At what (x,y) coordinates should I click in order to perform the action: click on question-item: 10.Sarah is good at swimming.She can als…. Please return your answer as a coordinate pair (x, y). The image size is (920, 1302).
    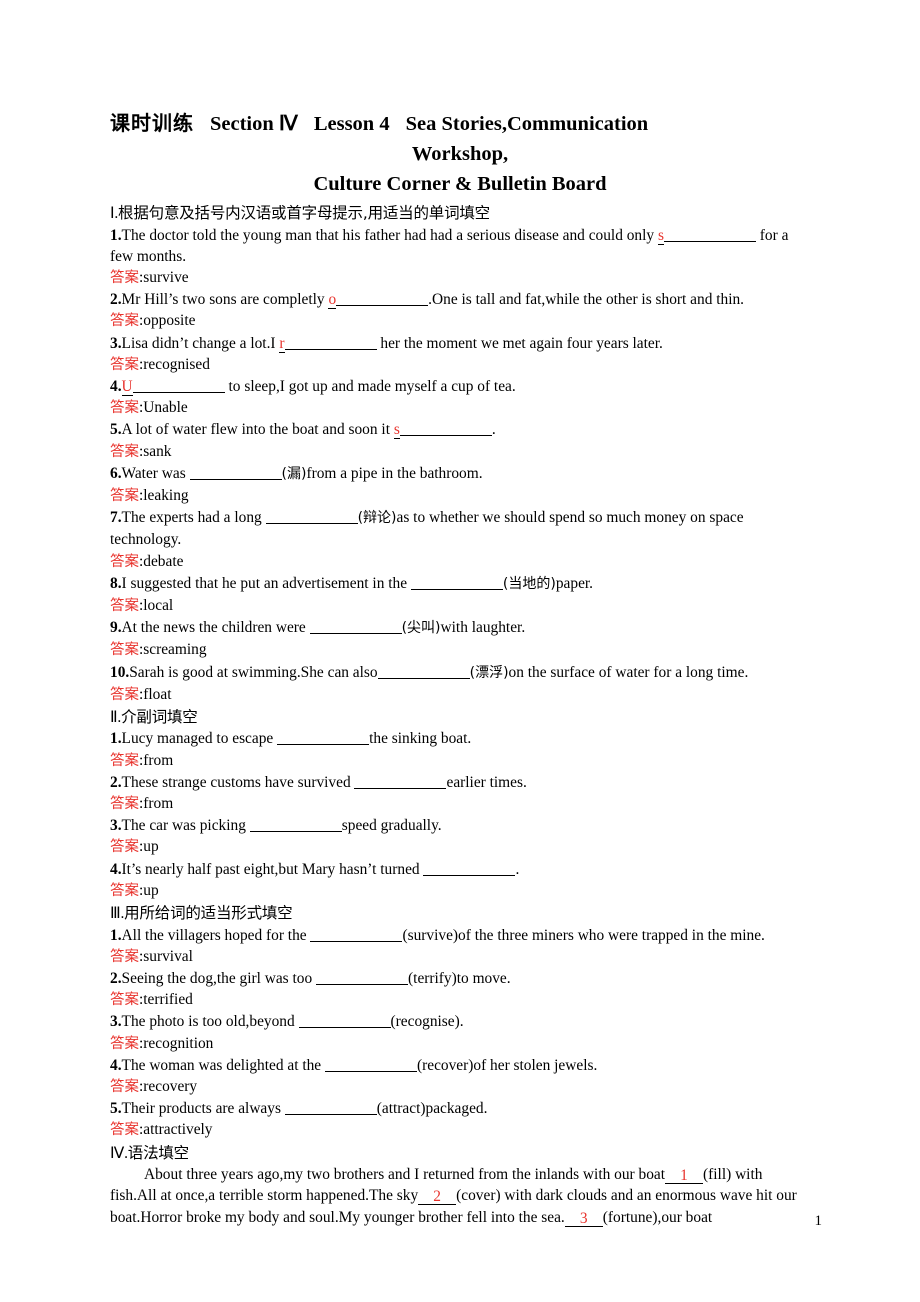
    Looking at the image, I should click on (460, 673).